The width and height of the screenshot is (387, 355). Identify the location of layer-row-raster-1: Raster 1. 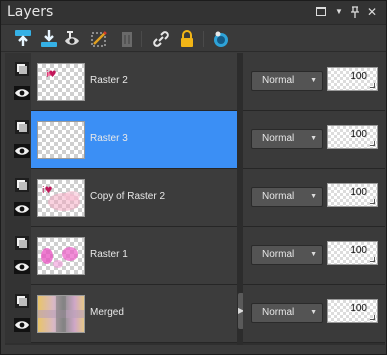
(121, 256).